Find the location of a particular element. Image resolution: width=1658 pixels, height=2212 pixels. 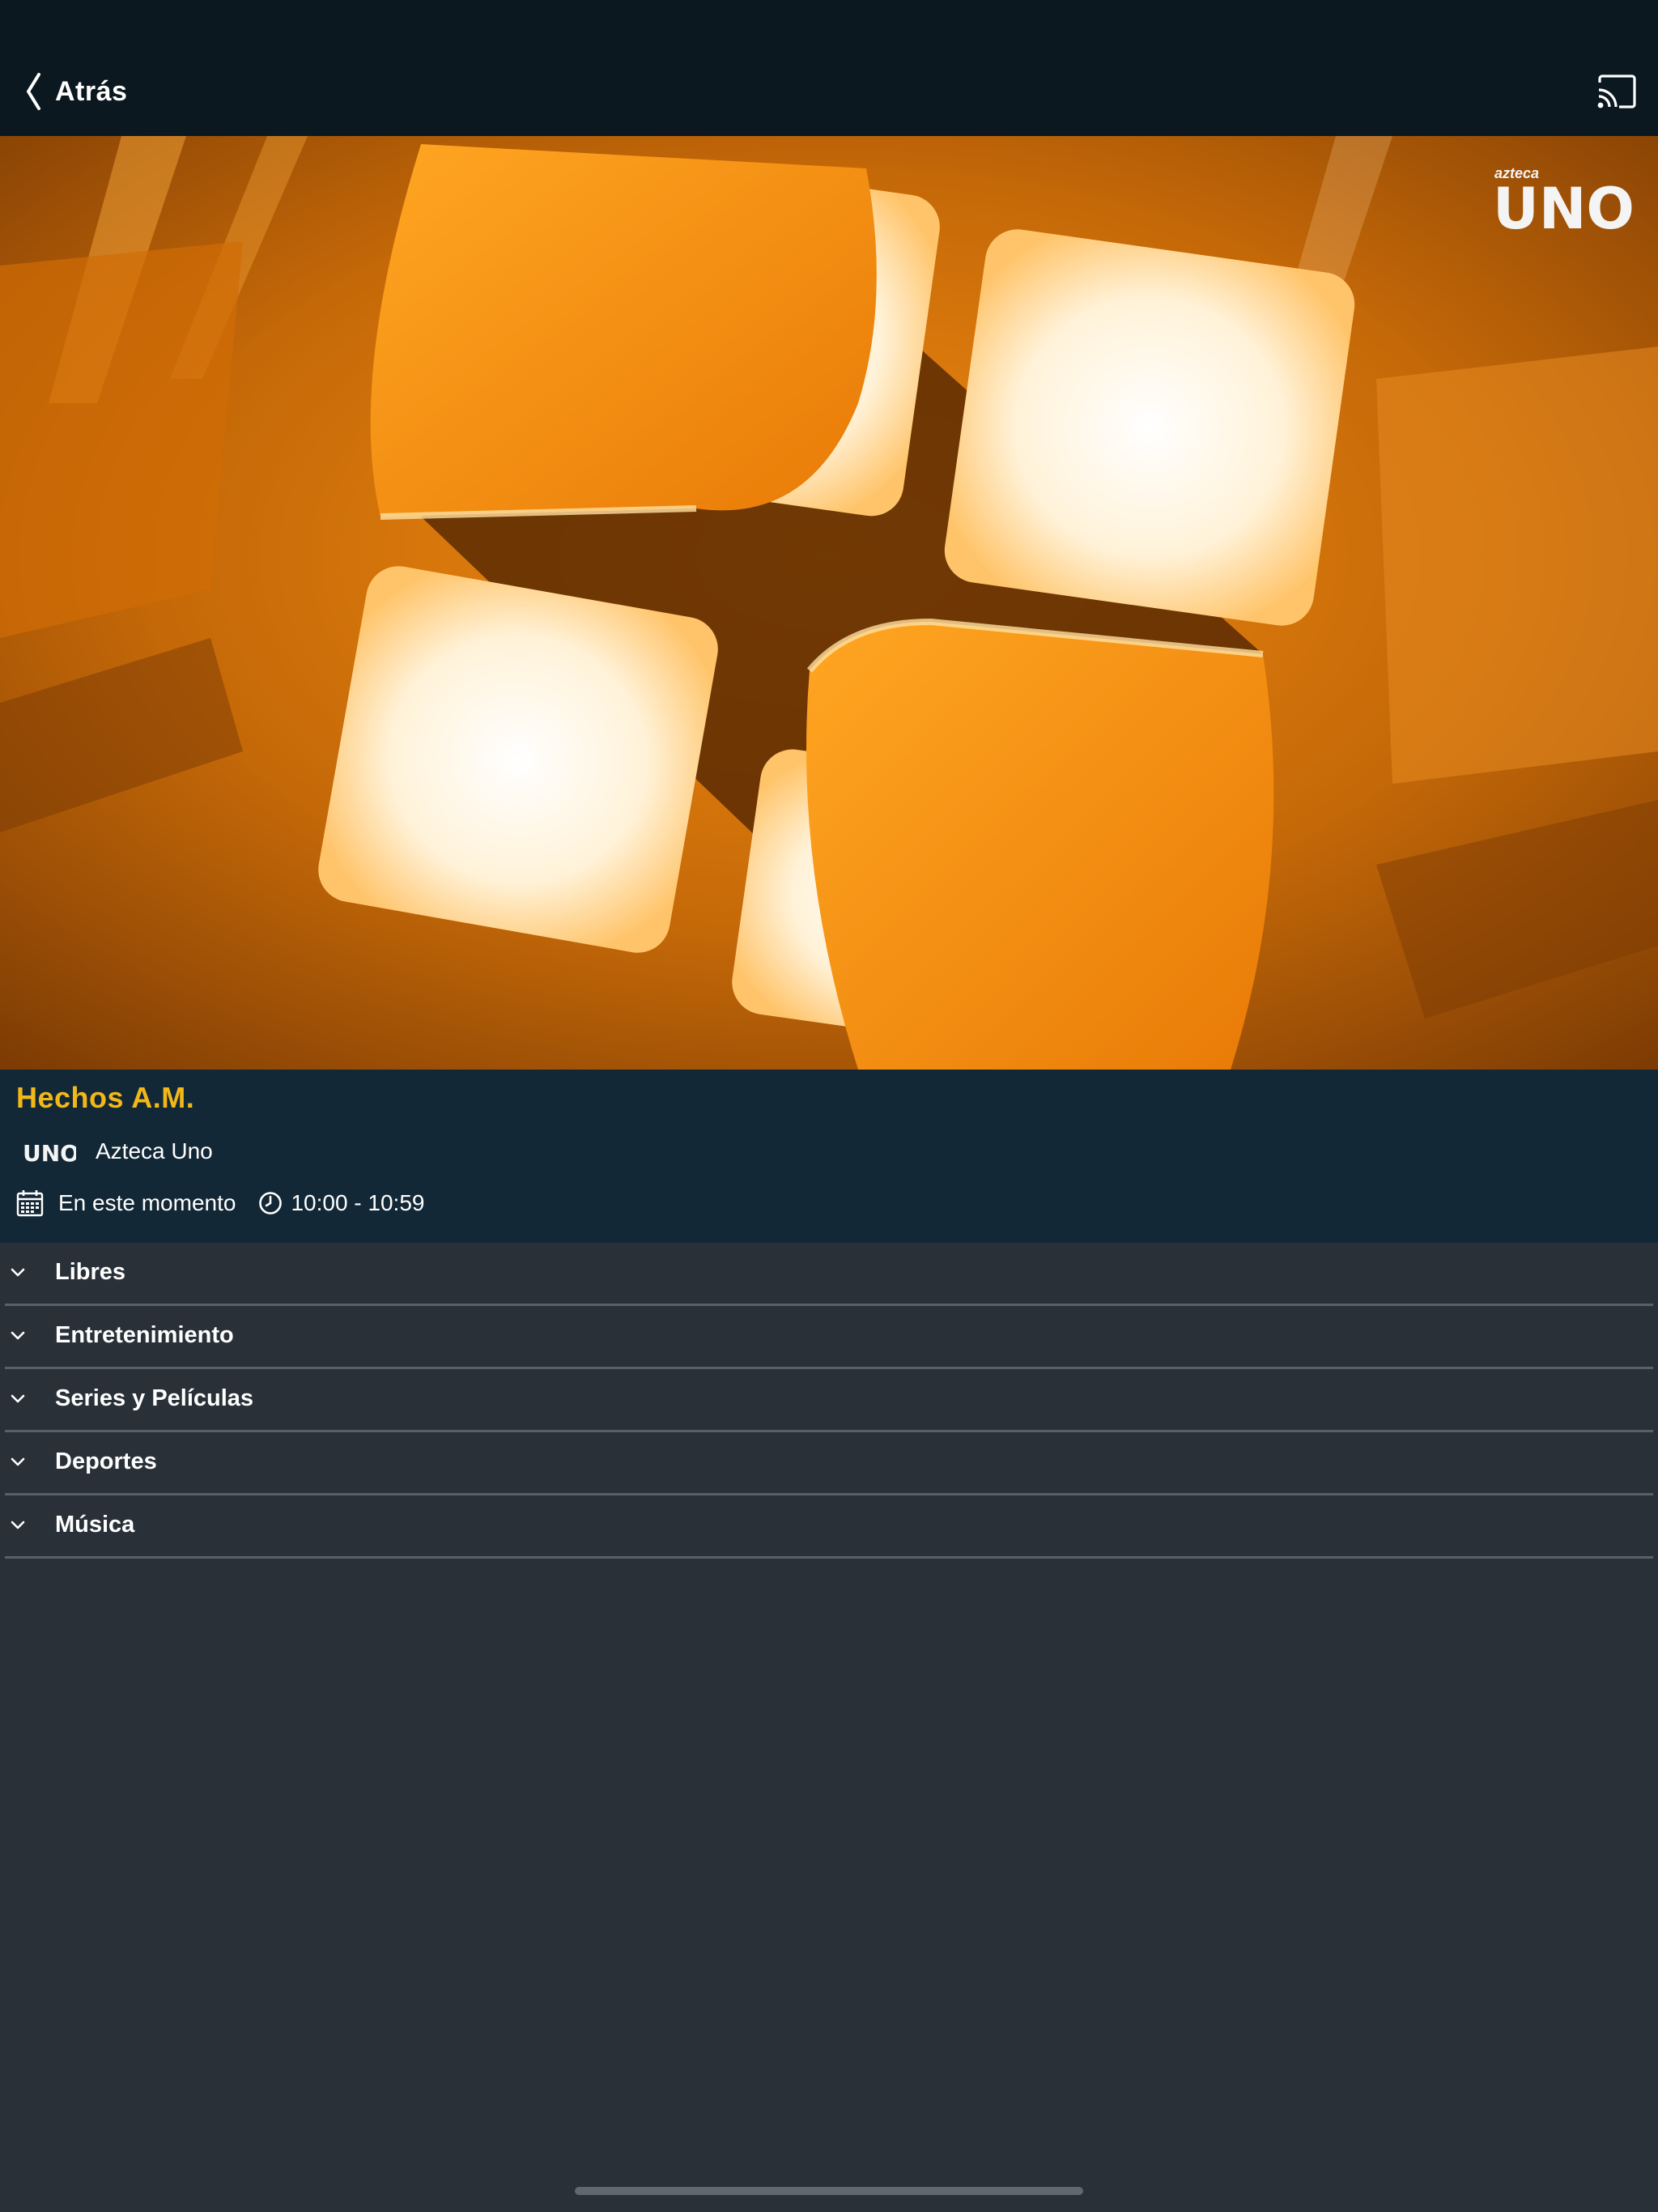

watermark-big-text: UNO is located at coordinates (1564, 206).